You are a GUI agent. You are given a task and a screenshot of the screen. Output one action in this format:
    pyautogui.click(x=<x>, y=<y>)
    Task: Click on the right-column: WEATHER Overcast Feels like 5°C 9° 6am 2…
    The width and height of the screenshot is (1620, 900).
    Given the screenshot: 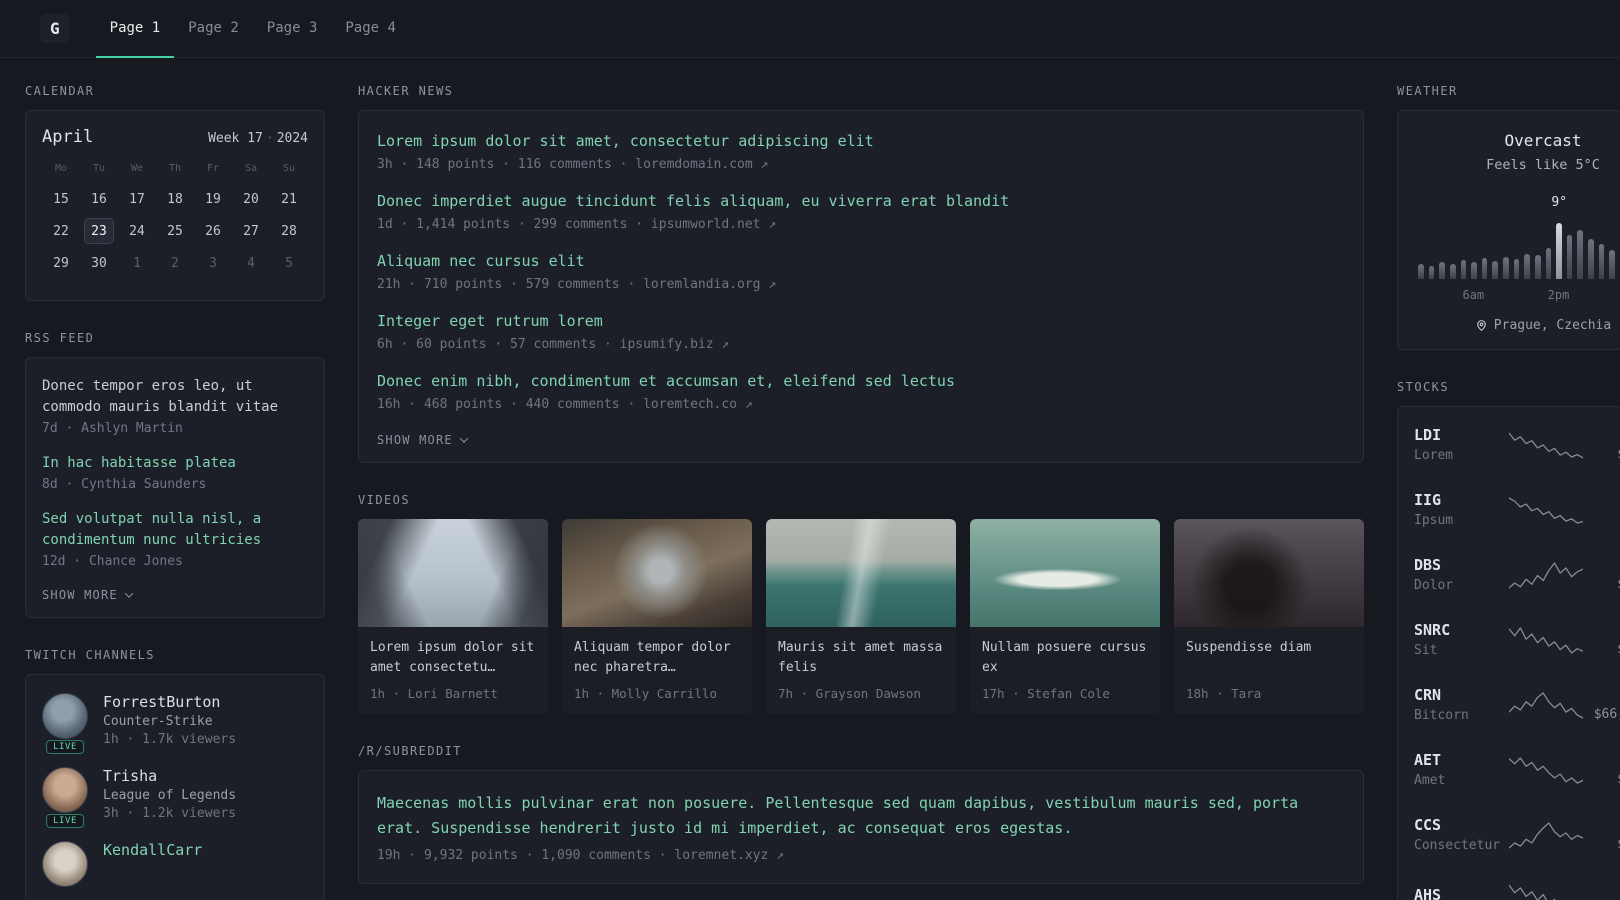 What is the action you would take?
    pyautogui.click(x=1508, y=492)
    